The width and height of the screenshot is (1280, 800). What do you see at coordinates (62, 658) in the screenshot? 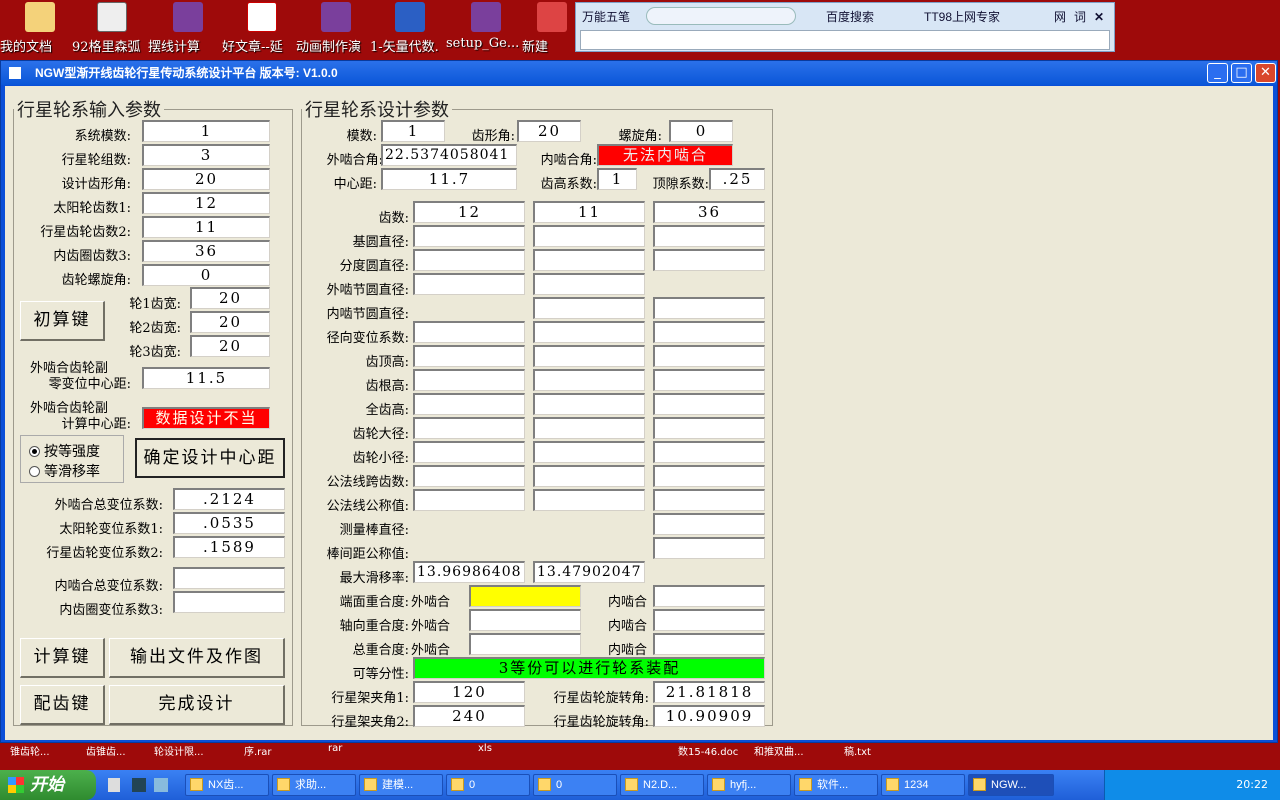
I see `calc-button: 计算键` at bounding box center [62, 658].